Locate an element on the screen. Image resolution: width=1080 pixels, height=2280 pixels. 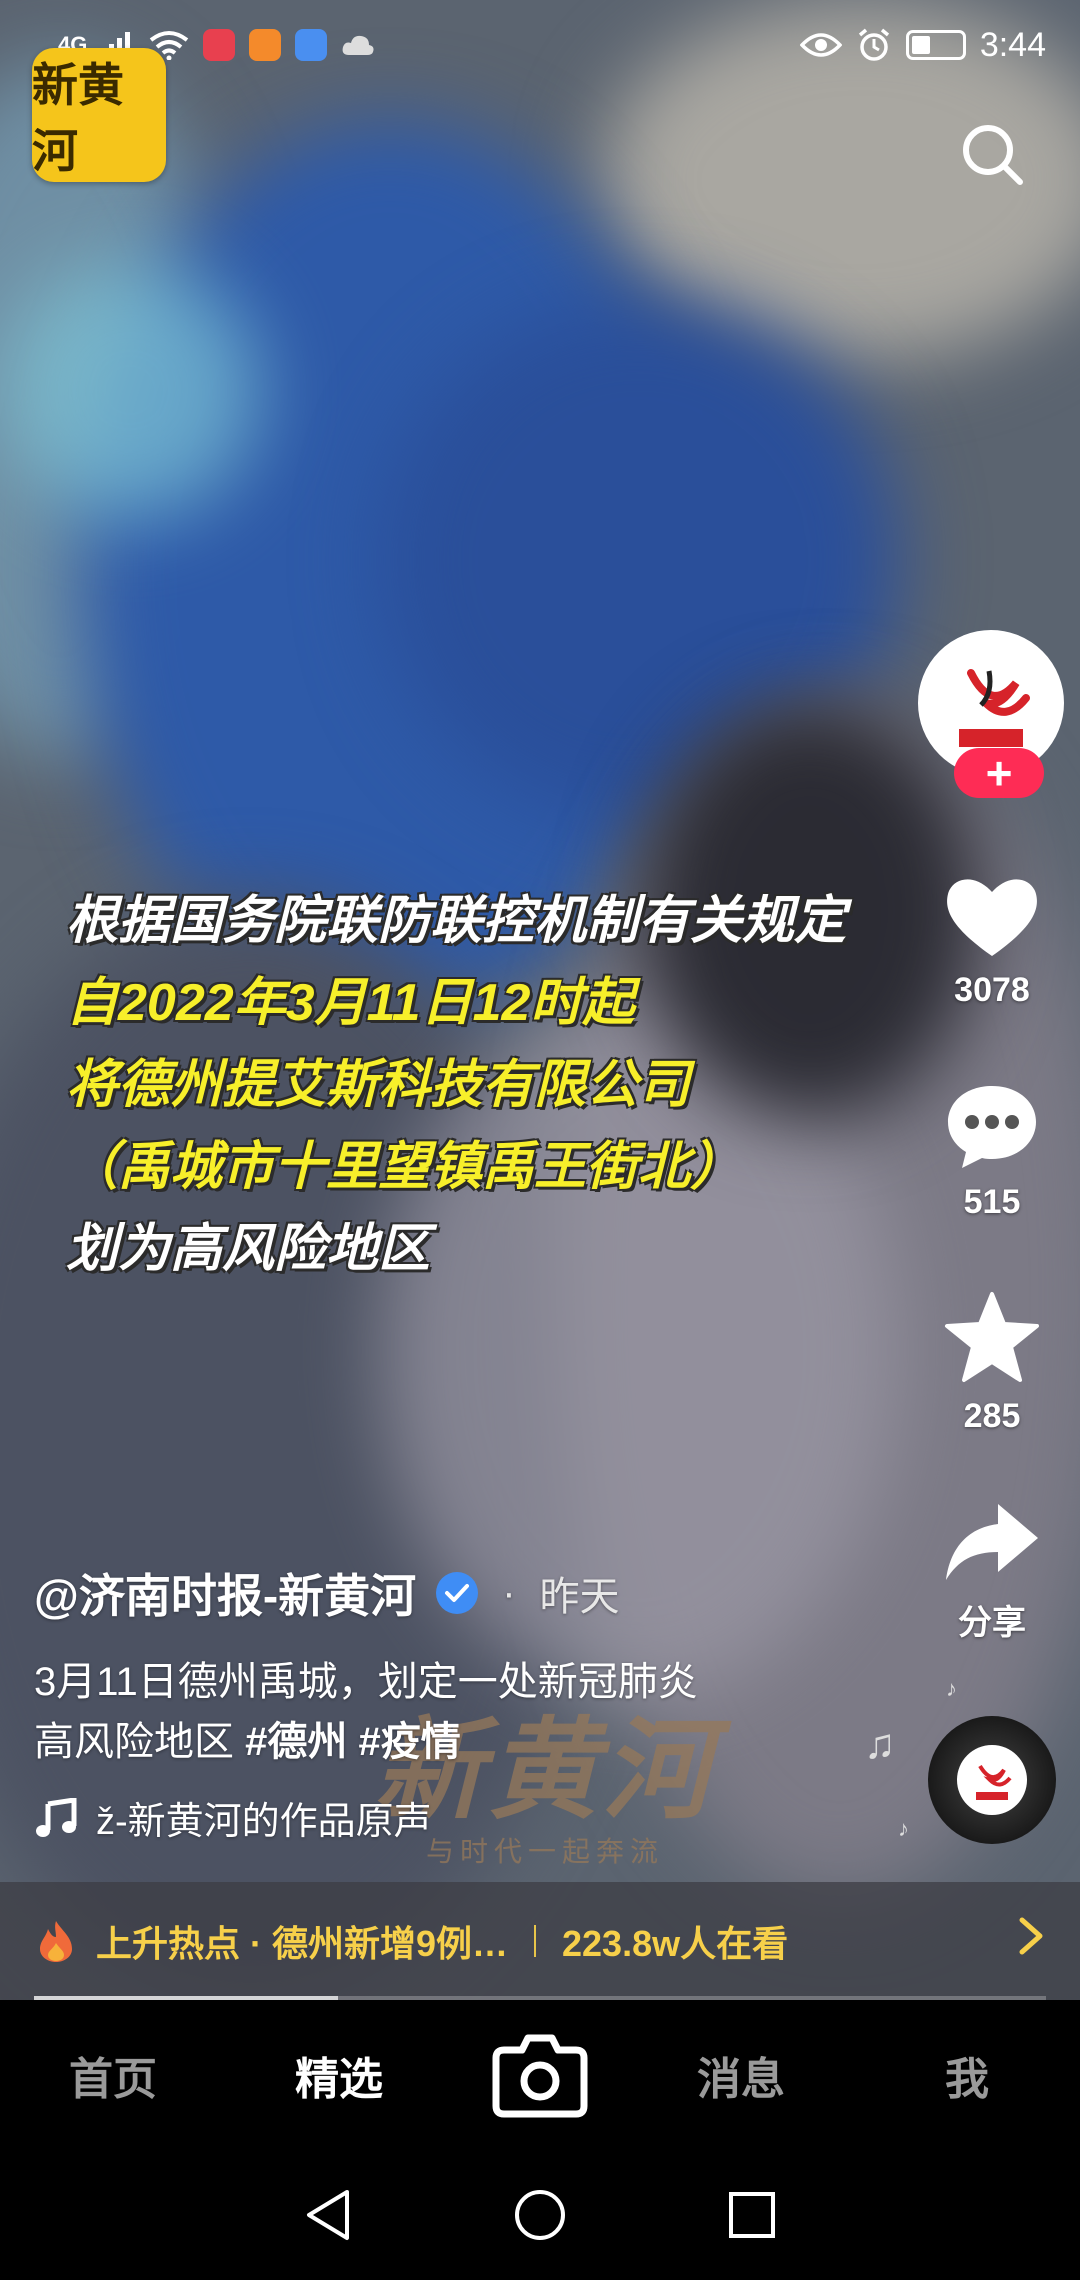
share-arrow-icon is located at coordinates (992, 1542).